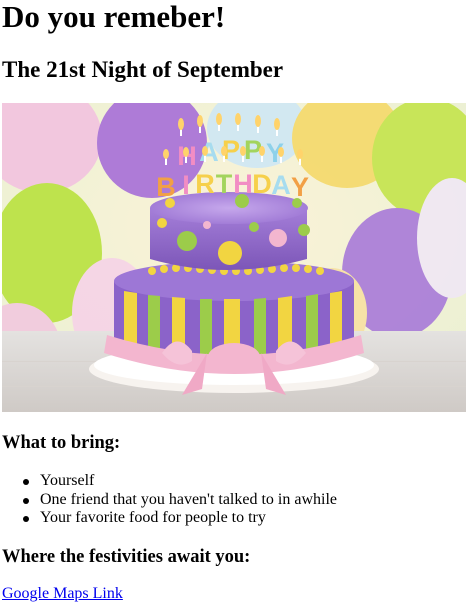 The width and height of the screenshot is (474, 606). Describe the element at coordinates (62, 594) in the screenshot. I see `google-maps-link: Google Maps Link` at that location.